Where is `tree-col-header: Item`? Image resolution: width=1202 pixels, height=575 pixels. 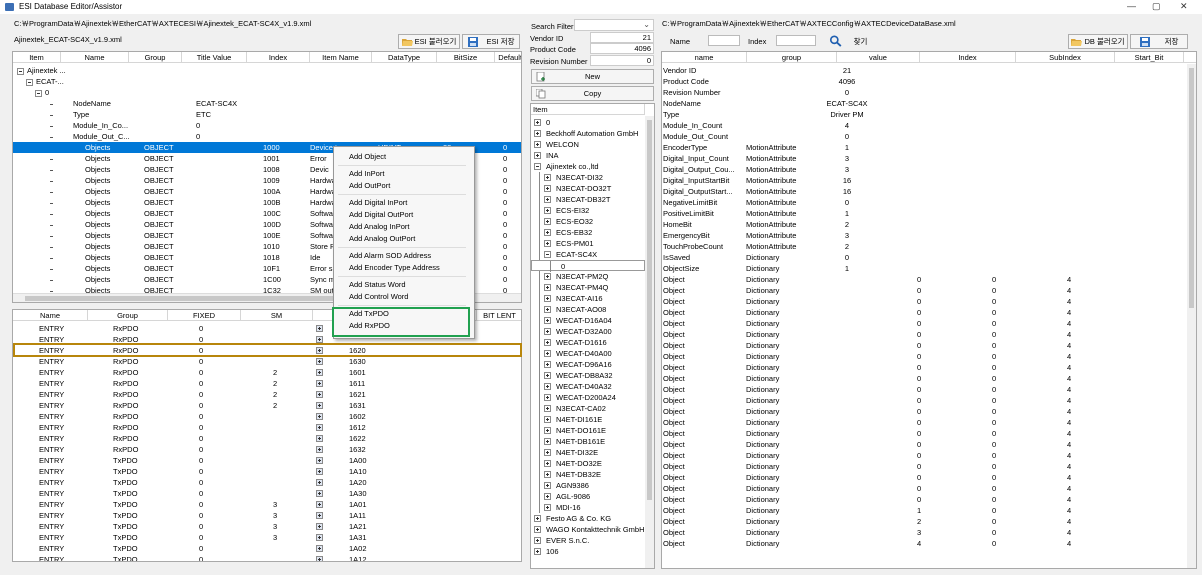
tree-col-header: Item is located at coordinates (37, 57).